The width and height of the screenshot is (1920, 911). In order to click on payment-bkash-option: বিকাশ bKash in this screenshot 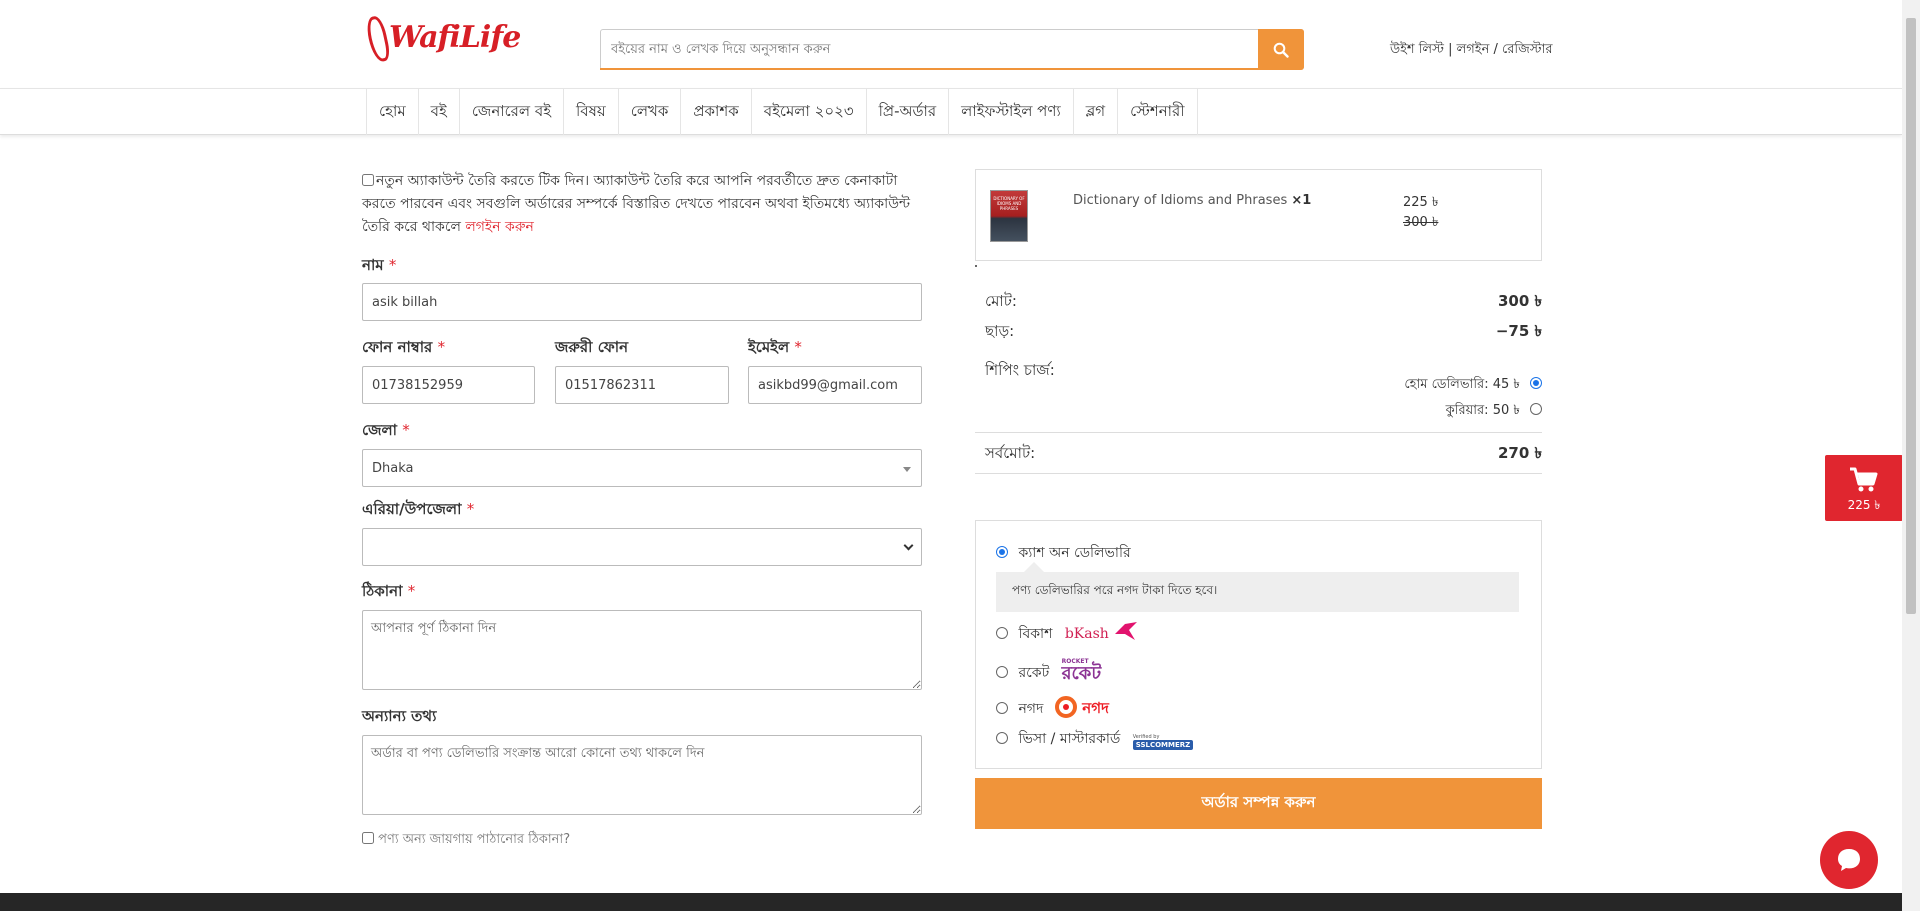, I will do `click(1067, 633)`.